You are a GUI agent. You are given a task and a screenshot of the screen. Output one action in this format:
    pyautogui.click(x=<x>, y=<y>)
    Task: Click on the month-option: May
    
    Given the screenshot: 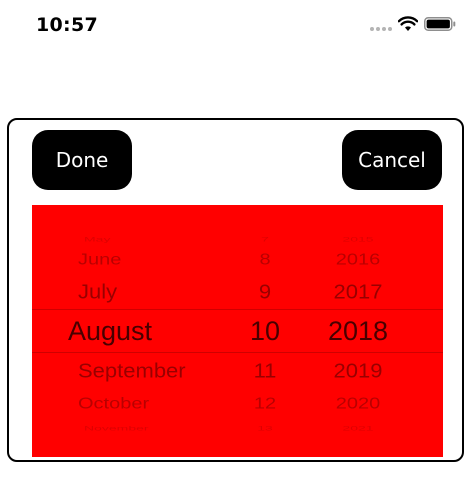 What is the action you would take?
    pyautogui.click(x=132, y=239)
    